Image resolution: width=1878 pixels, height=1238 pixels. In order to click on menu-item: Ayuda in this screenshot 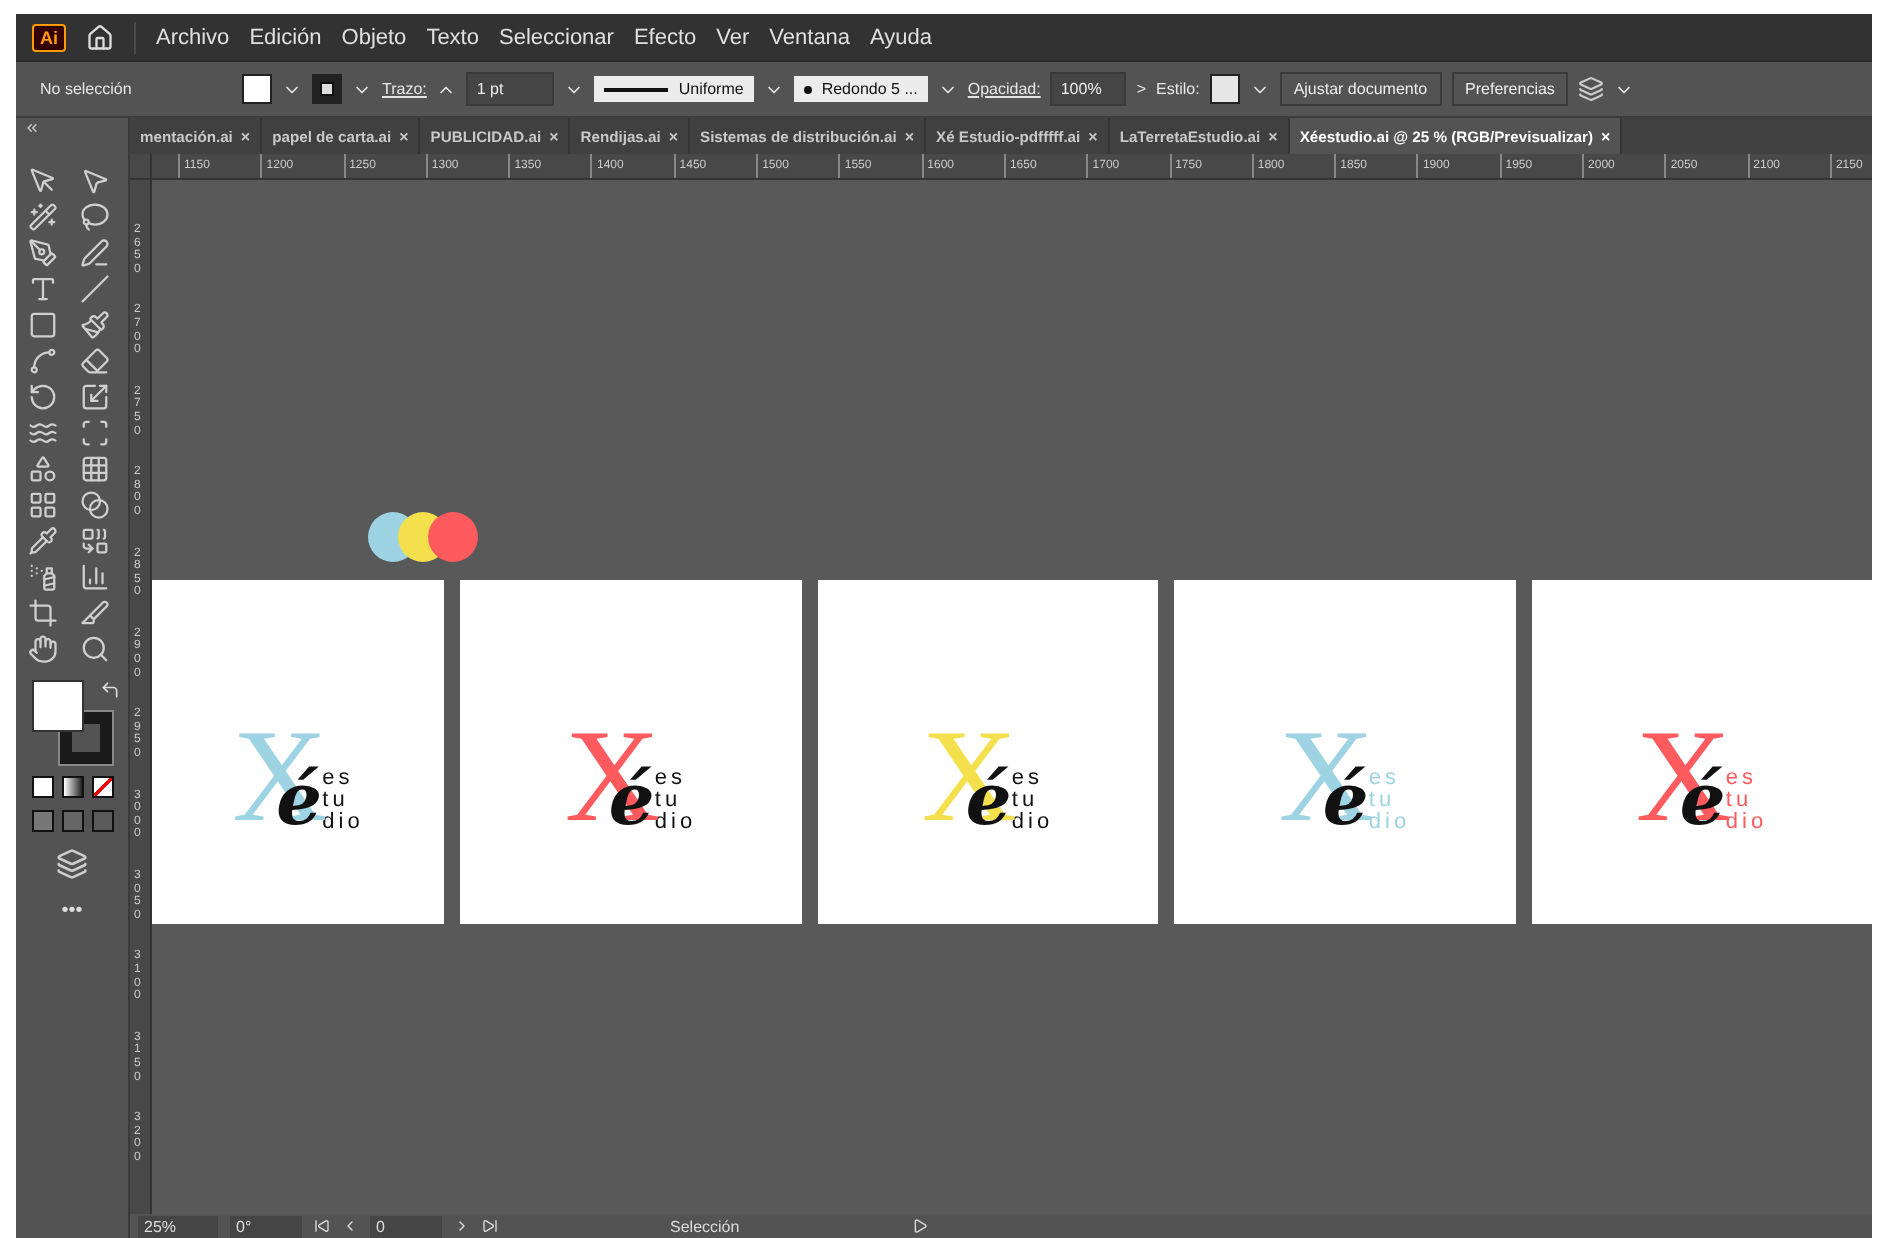, I will do `click(901, 37)`.